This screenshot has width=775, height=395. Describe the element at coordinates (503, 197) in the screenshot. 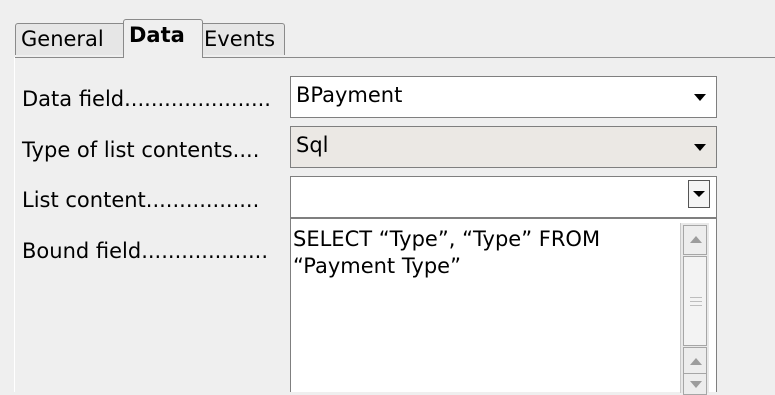

I see `list-content-field` at that location.